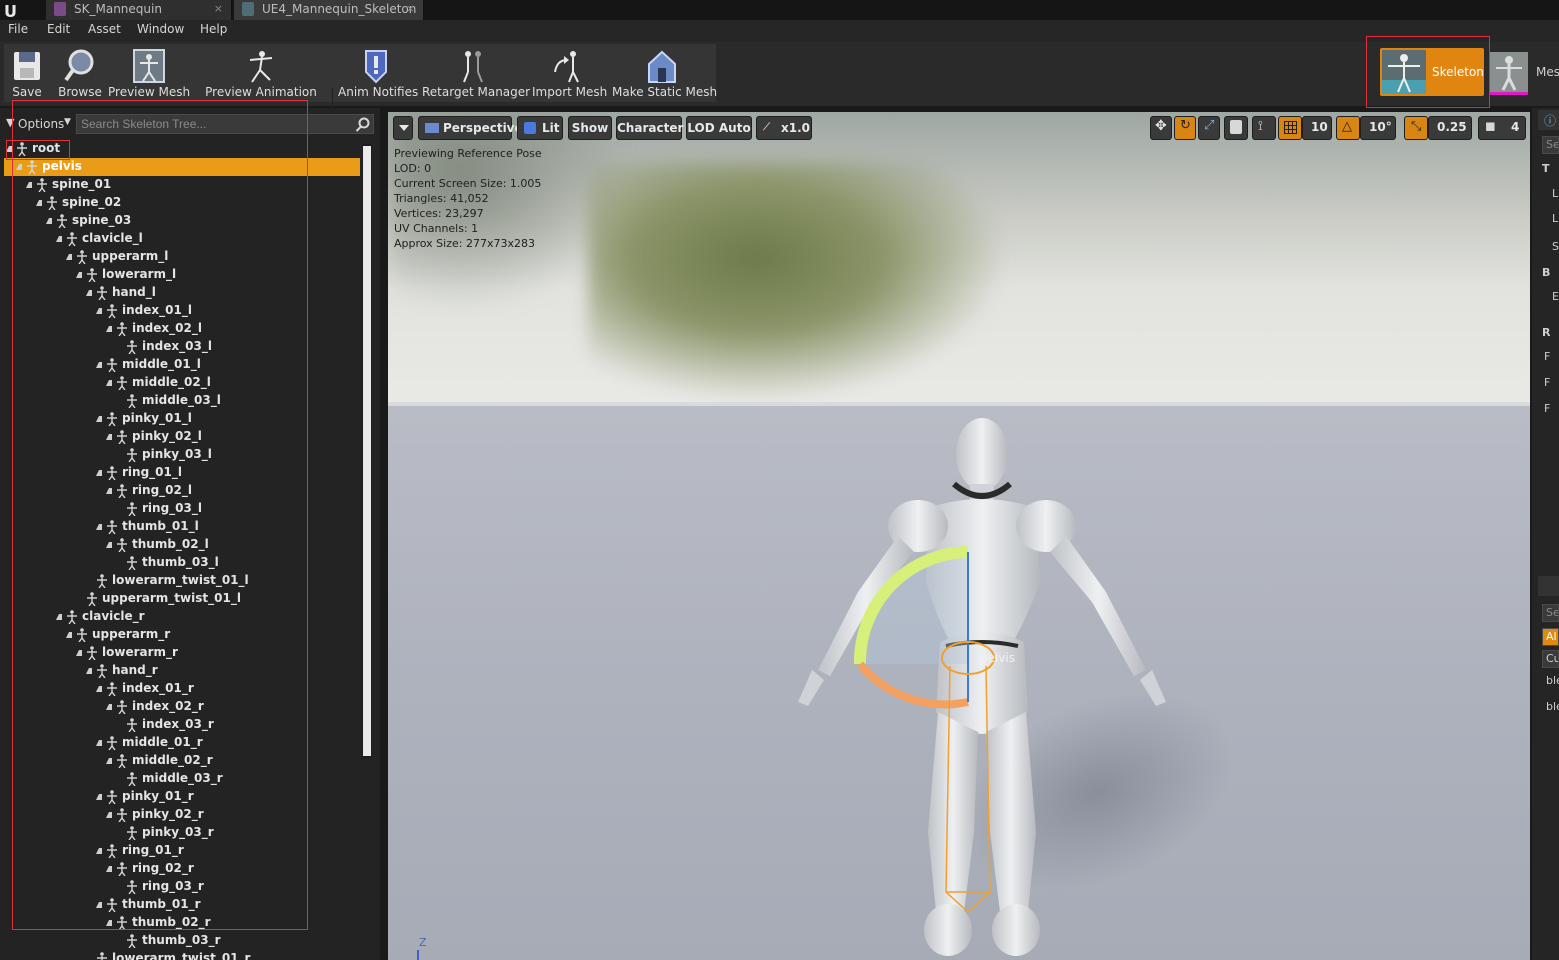  I want to click on magnifier-icon, so click(79, 65).